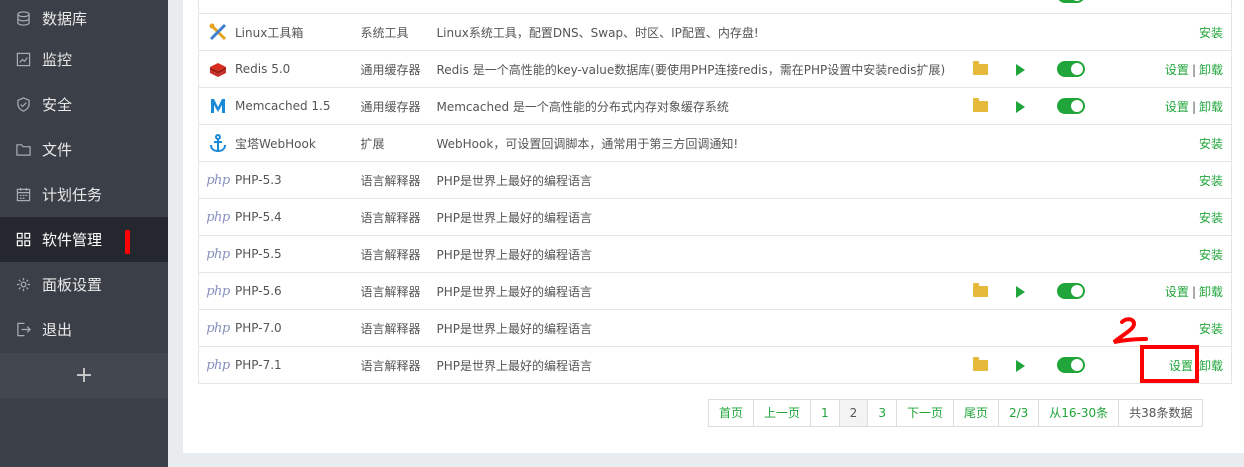 This screenshot has height=467, width=1244. Describe the element at coordinates (84, 375) in the screenshot. I see `sidebar-add-button: +` at that location.